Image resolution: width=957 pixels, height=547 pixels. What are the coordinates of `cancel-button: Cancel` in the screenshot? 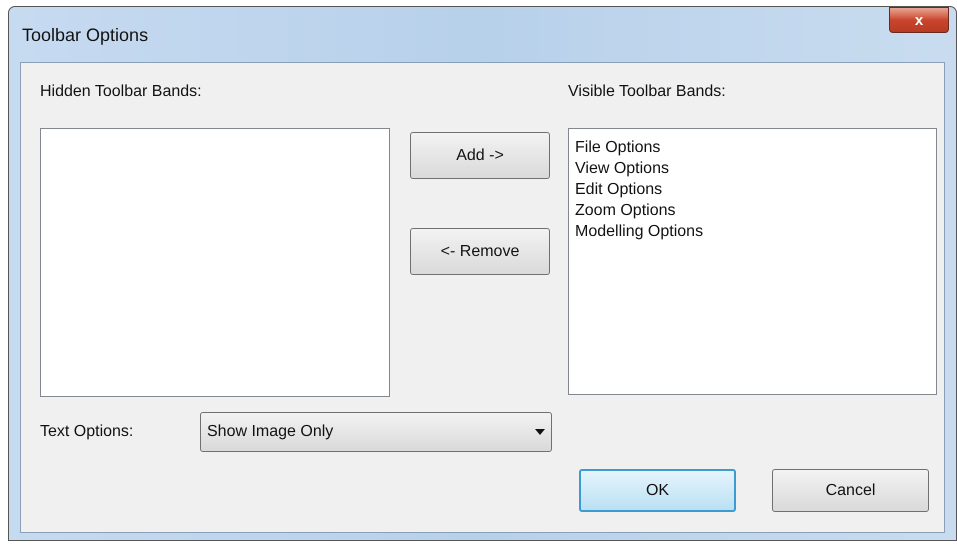 It's located at (850, 490).